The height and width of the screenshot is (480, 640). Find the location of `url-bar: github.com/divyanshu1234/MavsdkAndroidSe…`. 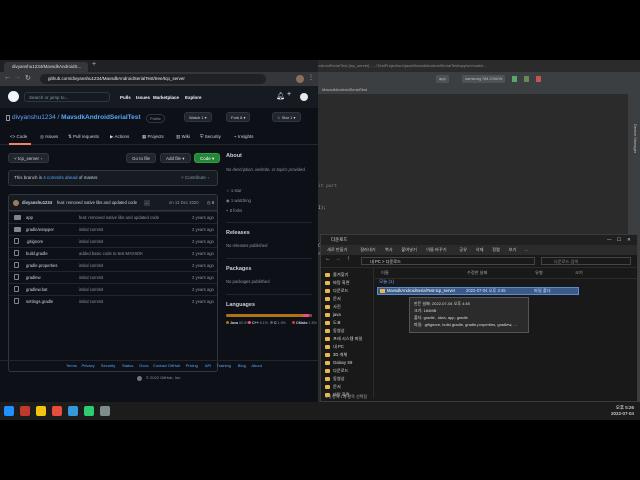

url-bar: github.com/divyanshu1234/MavsdkAndroidSe… is located at coordinates (153, 79).